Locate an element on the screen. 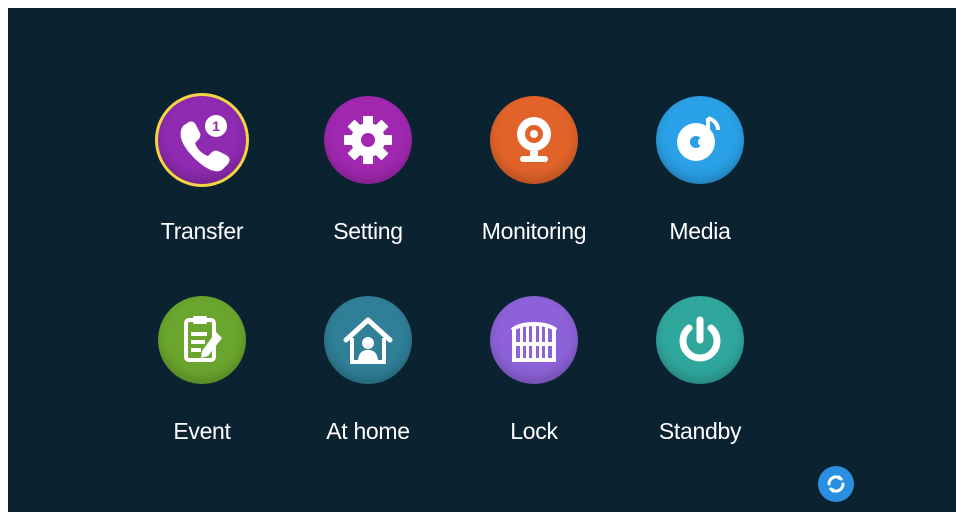  media-note-icon is located at coordinates (700, 140).